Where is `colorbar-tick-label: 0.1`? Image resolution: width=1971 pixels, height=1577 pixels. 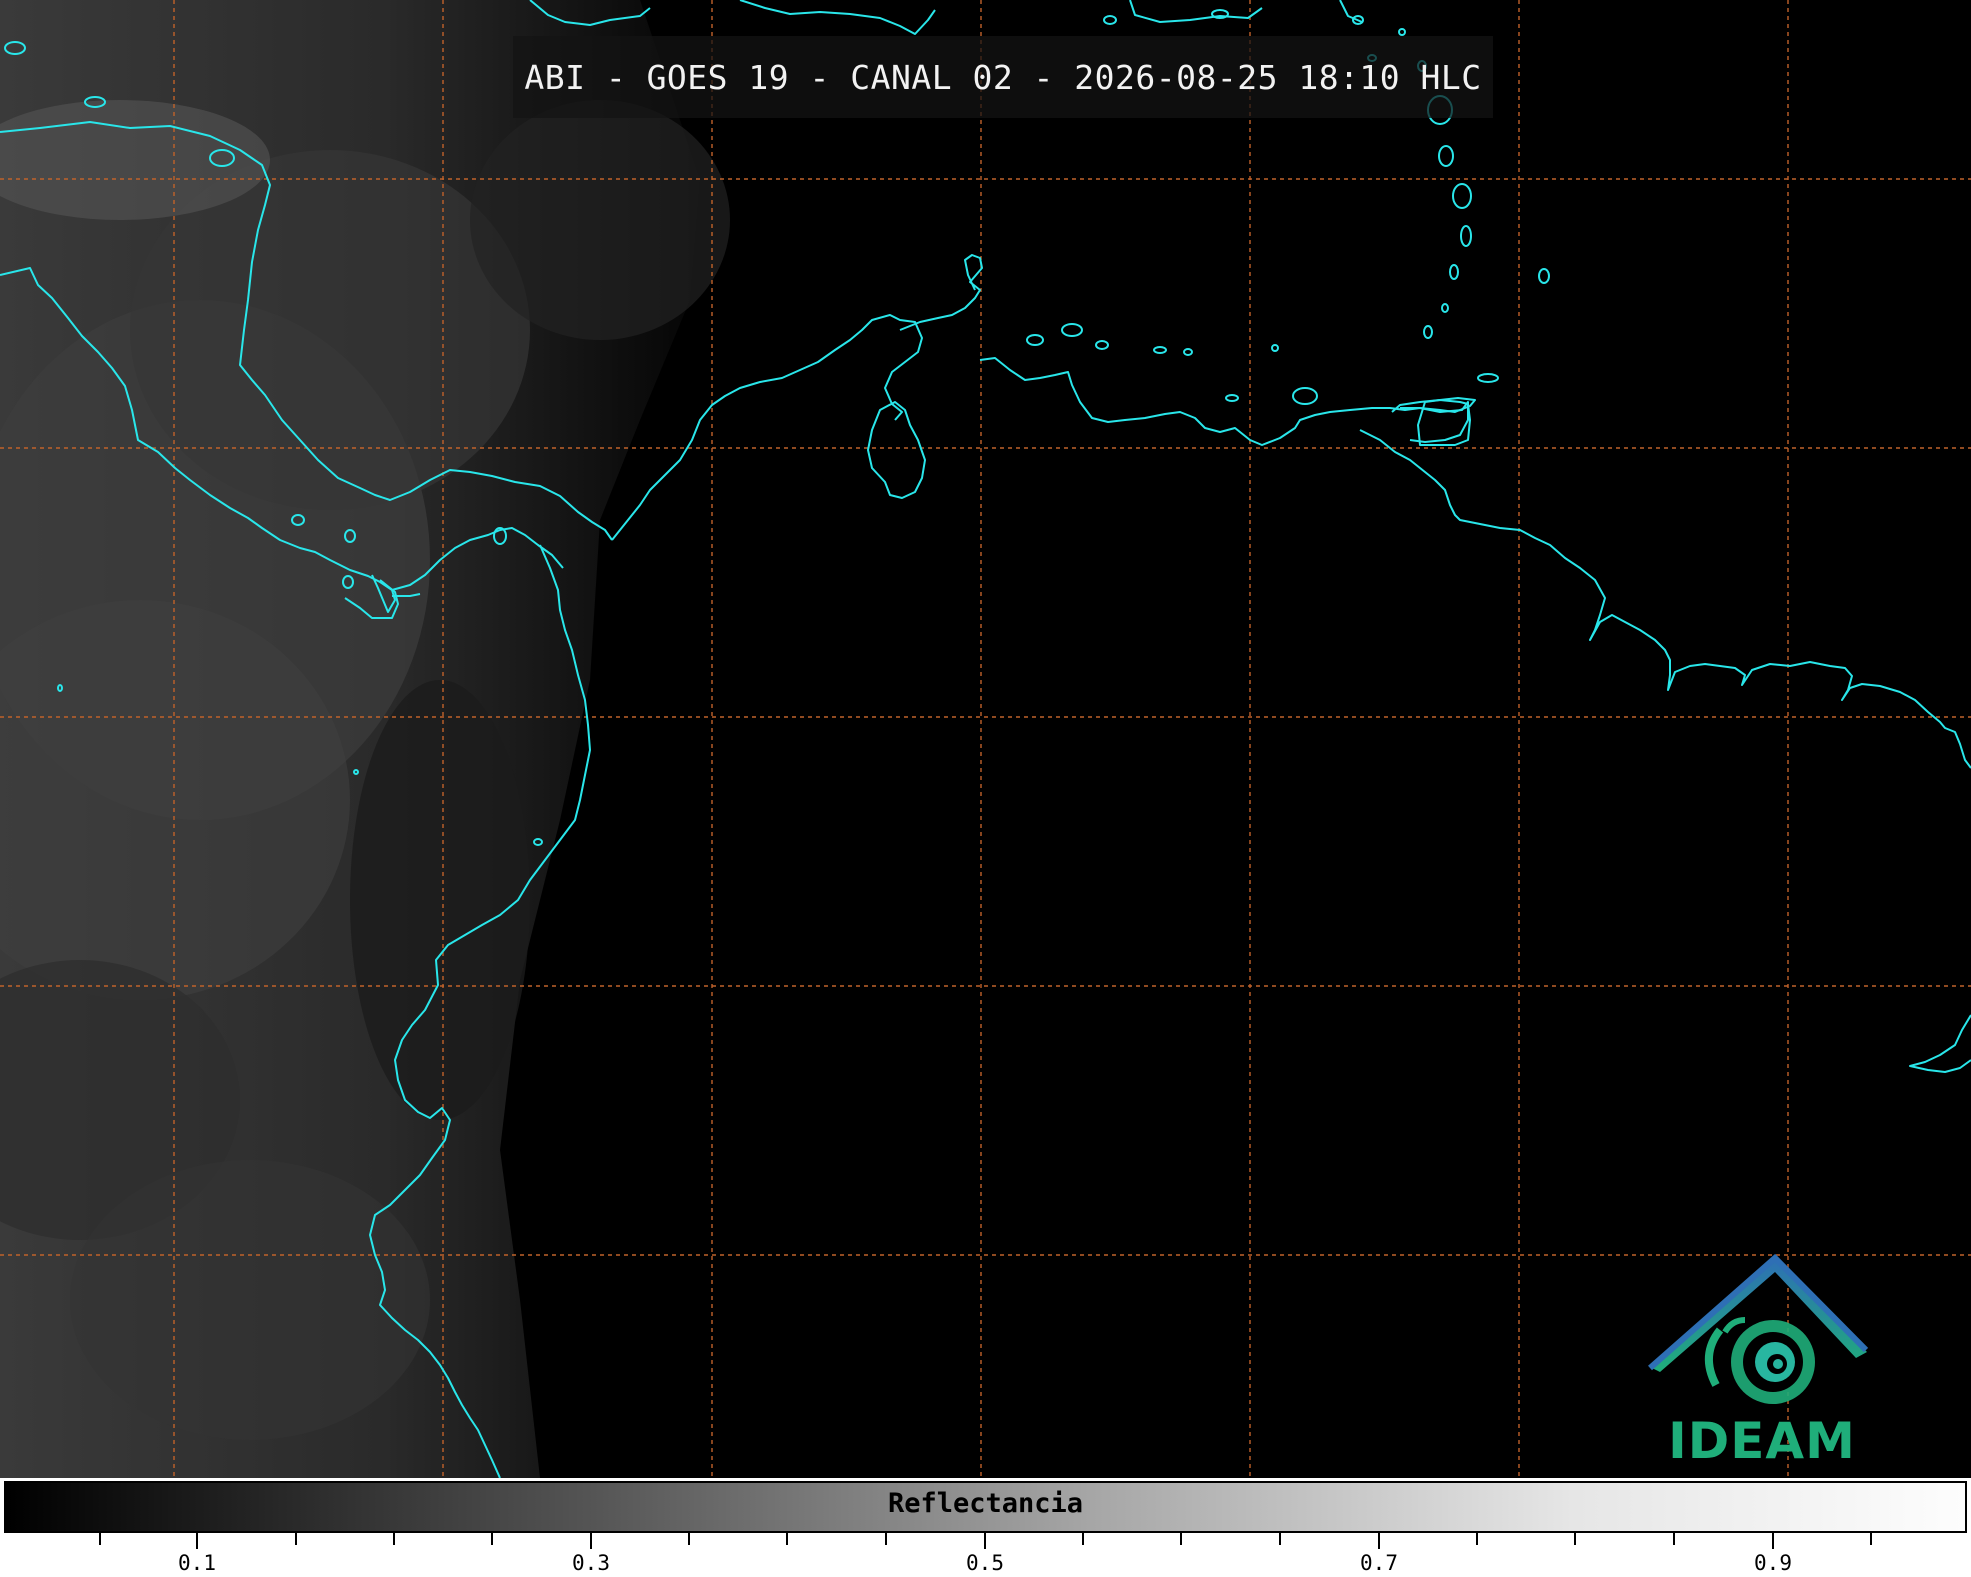
colorbar-tick-label: 0.1 is located at coordinates (197, 1563).